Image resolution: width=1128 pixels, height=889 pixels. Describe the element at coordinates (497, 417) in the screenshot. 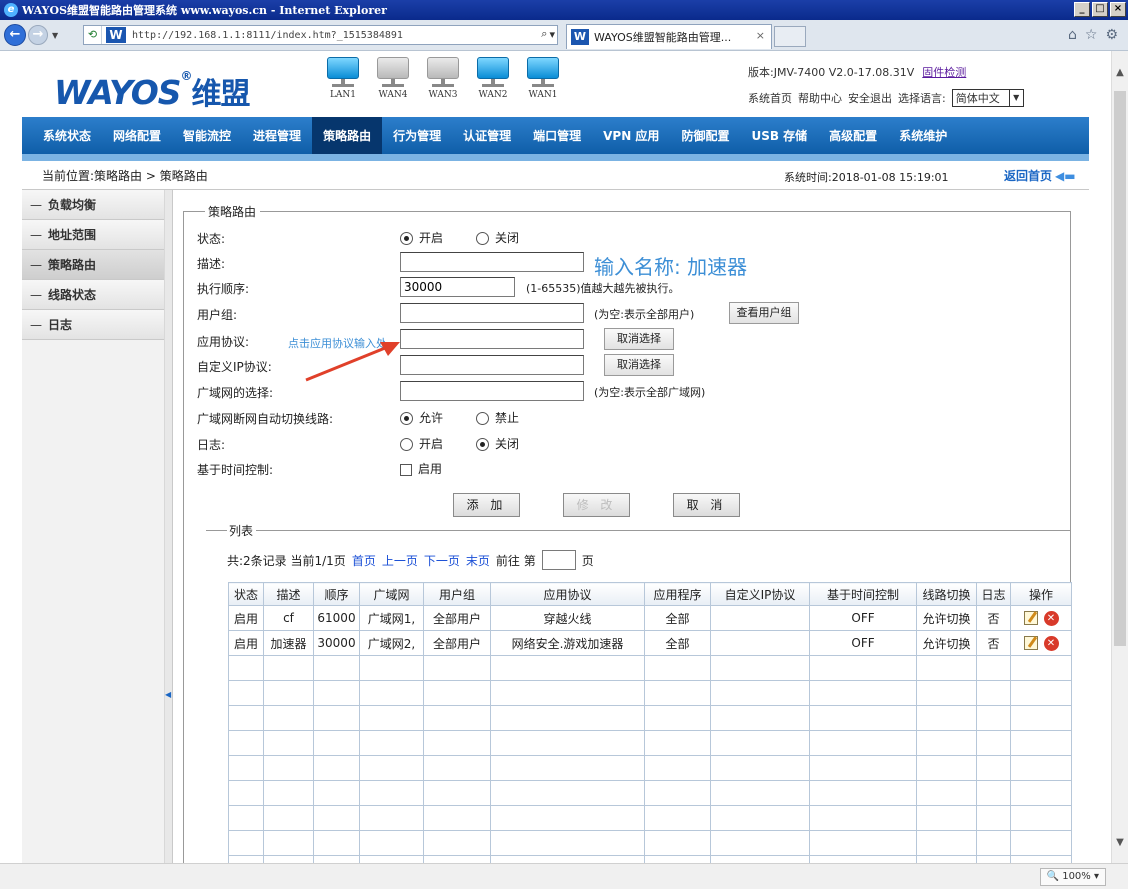

I see `autoswitch-forbid-radio: 禁止` at that location.